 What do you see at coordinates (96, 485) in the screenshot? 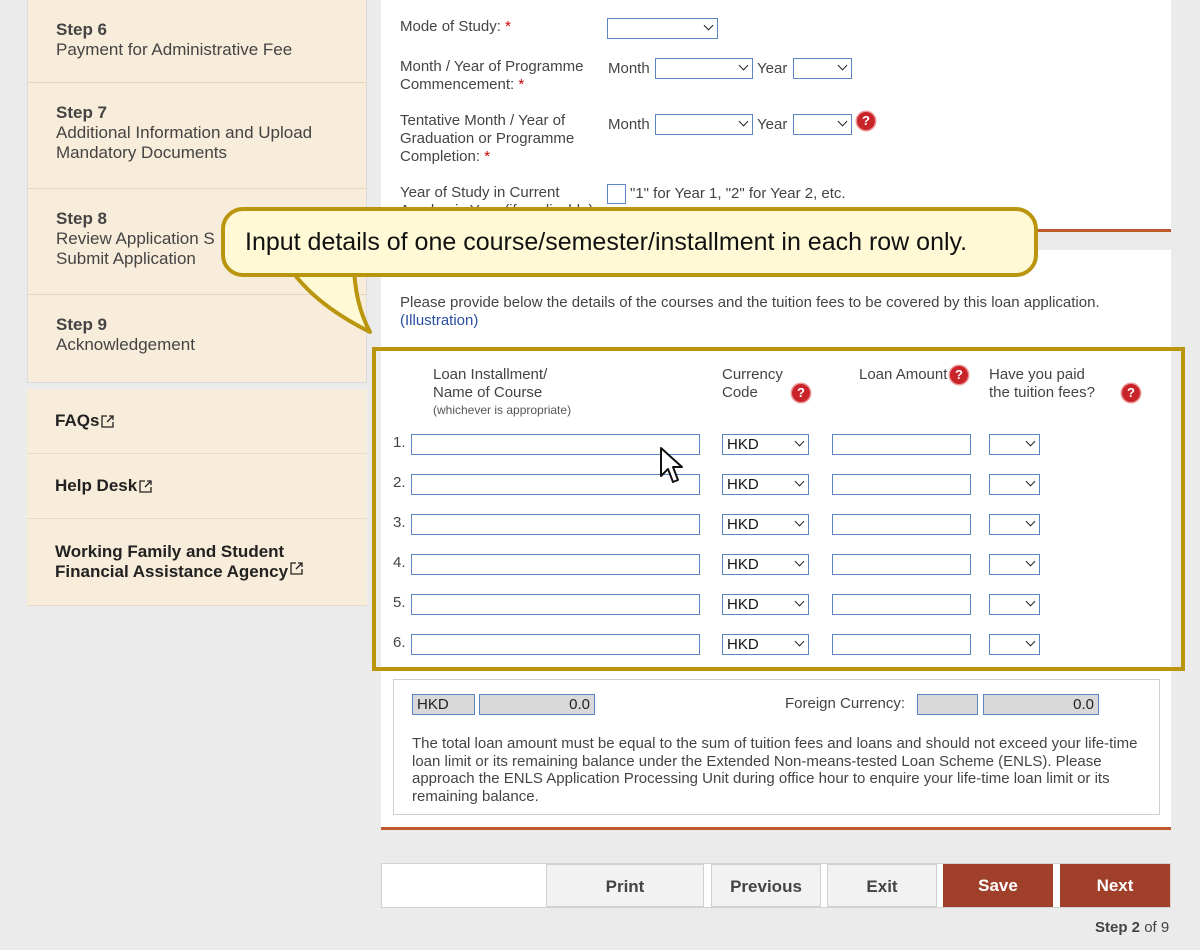
I see `help-desk-label: Help Desk` at bounding box center [96, 485].